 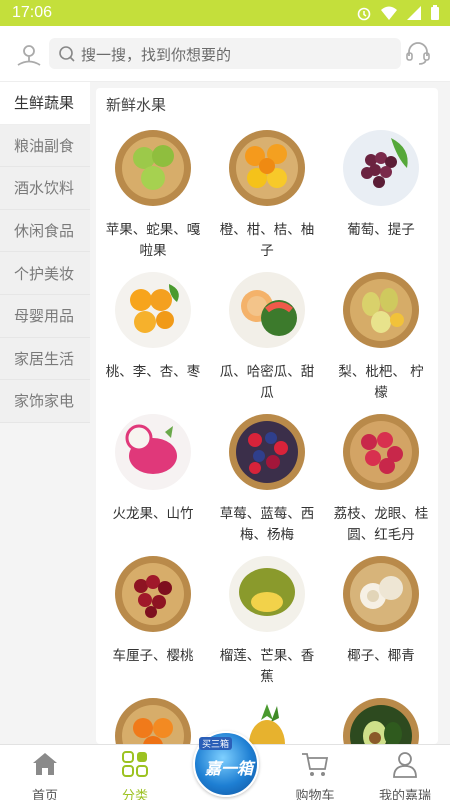 What do you see at coordinates (216, 743) in the screenshot?
I see `badge-top-text: 买三箱` at bounding box center [216, 743].